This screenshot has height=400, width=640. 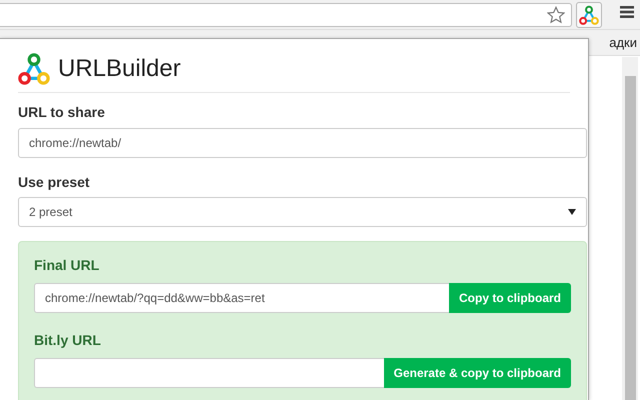 What do you see at coordinates (119, 69) in the screenshot?
I see `popup-title: URLBuilder` at bounding box center [119, 69].